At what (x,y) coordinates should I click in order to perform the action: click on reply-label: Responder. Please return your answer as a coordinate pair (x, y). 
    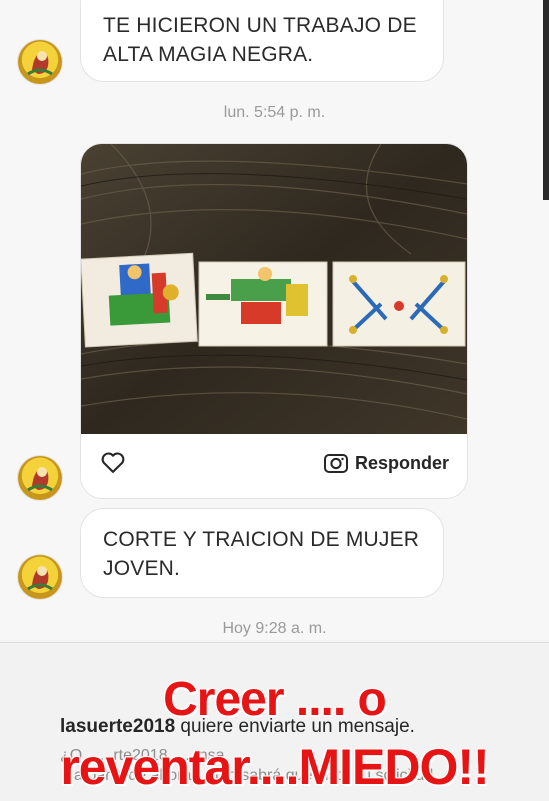
    Looking at the image, I should click on (401, 462).